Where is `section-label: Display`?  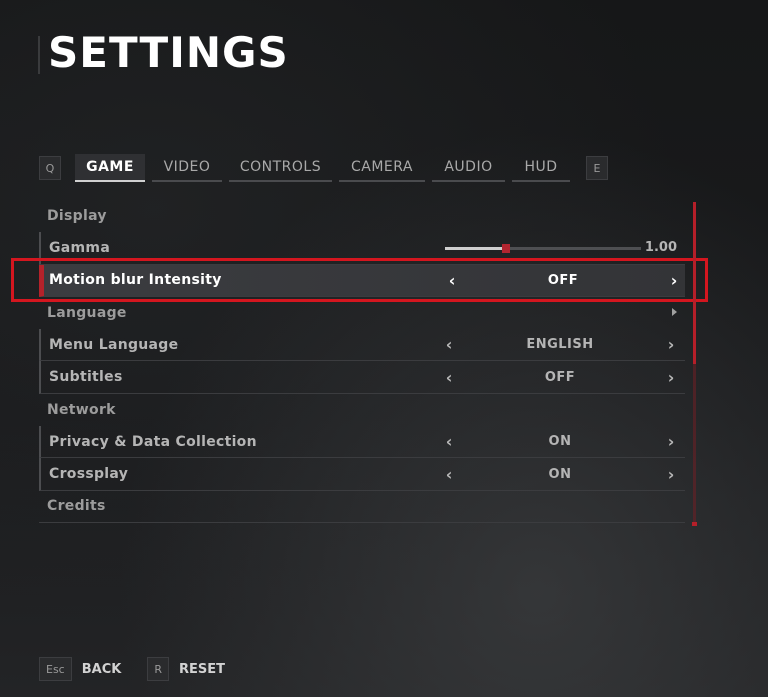 section-label: Display is located at coordinates (77, 216).